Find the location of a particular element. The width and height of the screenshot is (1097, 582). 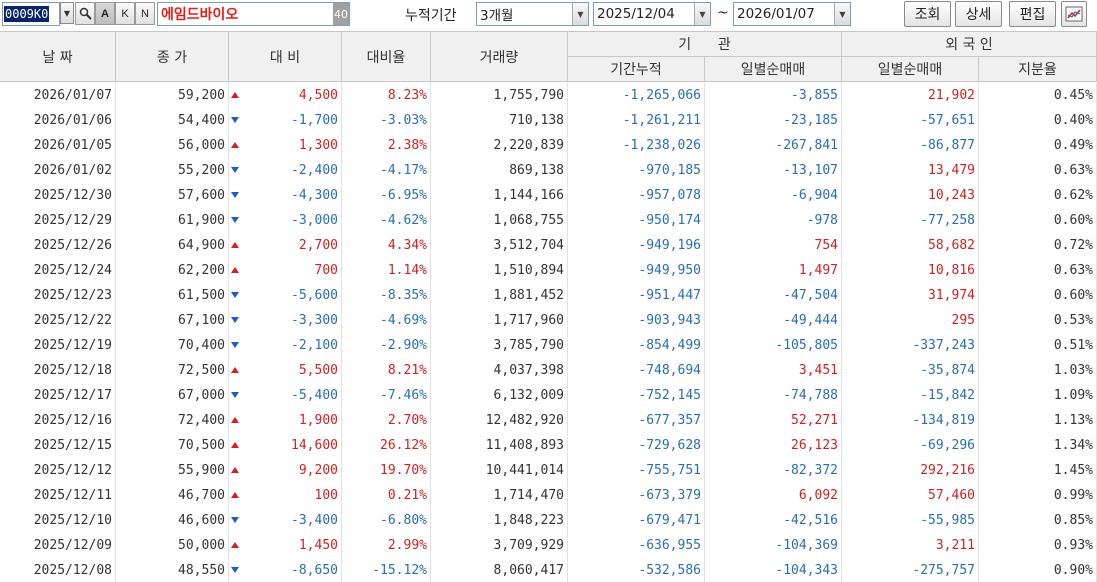

cell-date: 2025/12/08 is located at coordinates (58, 570).